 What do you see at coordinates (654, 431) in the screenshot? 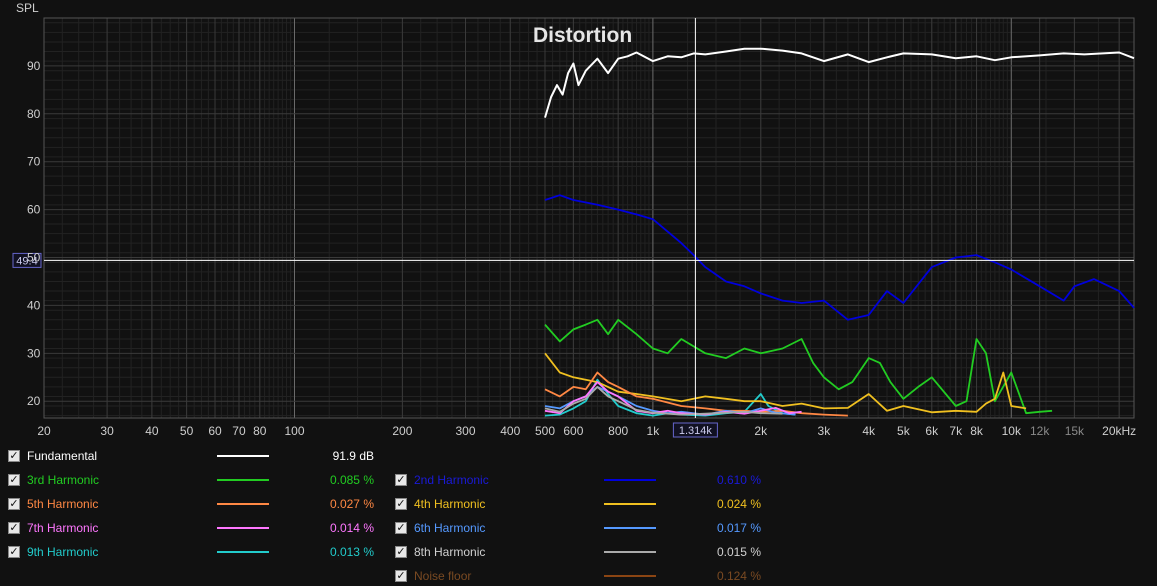
I see `x-tick-label: 1k` at bounding box center [654, 431].